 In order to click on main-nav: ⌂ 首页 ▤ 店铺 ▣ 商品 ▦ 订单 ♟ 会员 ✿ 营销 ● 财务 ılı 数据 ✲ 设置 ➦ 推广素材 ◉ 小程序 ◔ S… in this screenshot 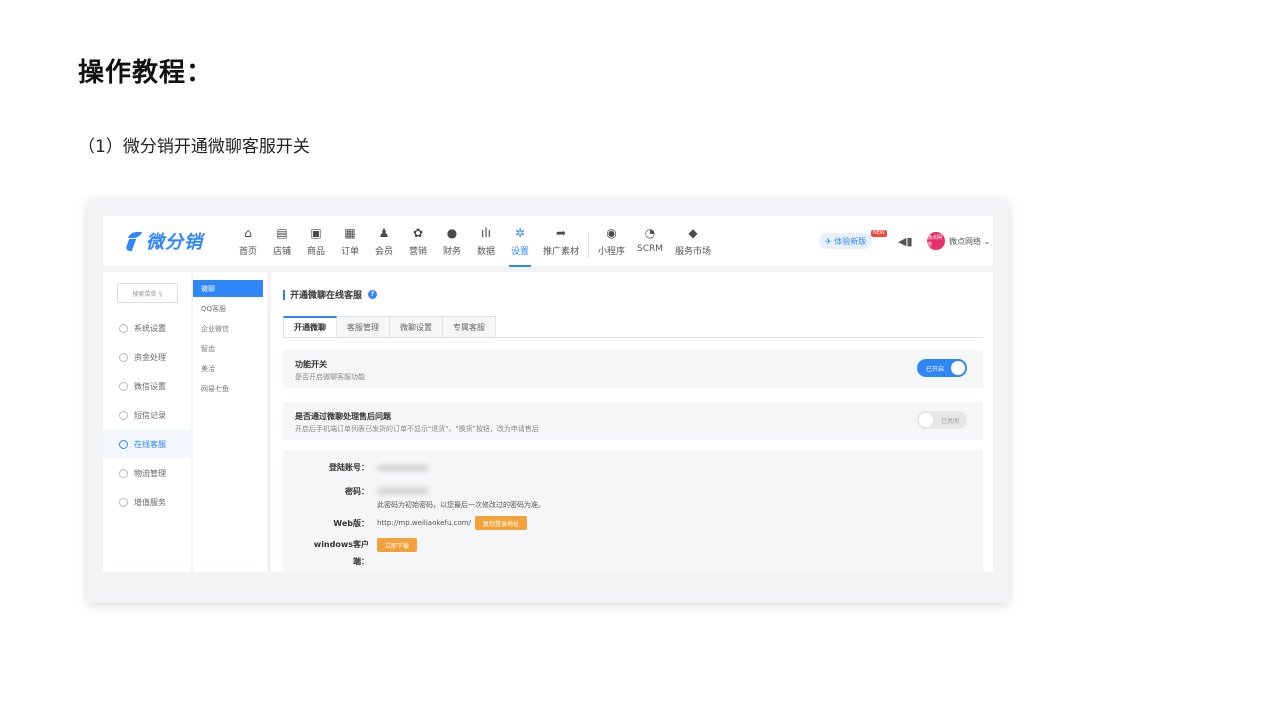, I will do `click(474, 244)`.